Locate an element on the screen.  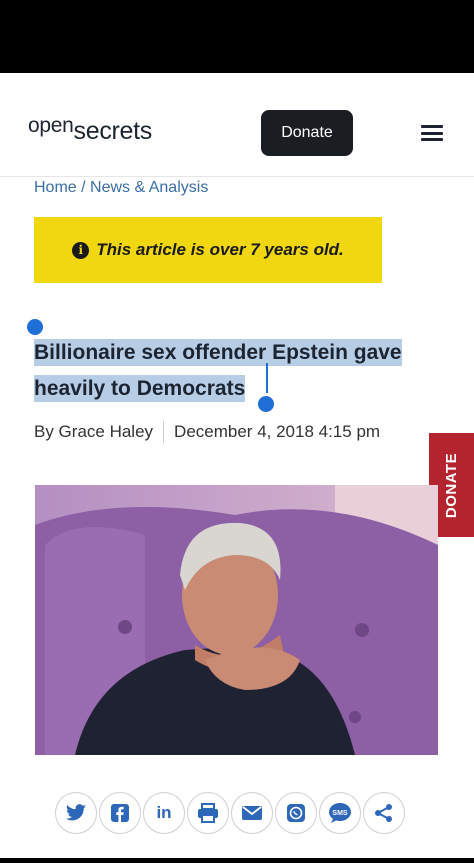
selection-end-handle-icon is located at coordinates (266, 404).